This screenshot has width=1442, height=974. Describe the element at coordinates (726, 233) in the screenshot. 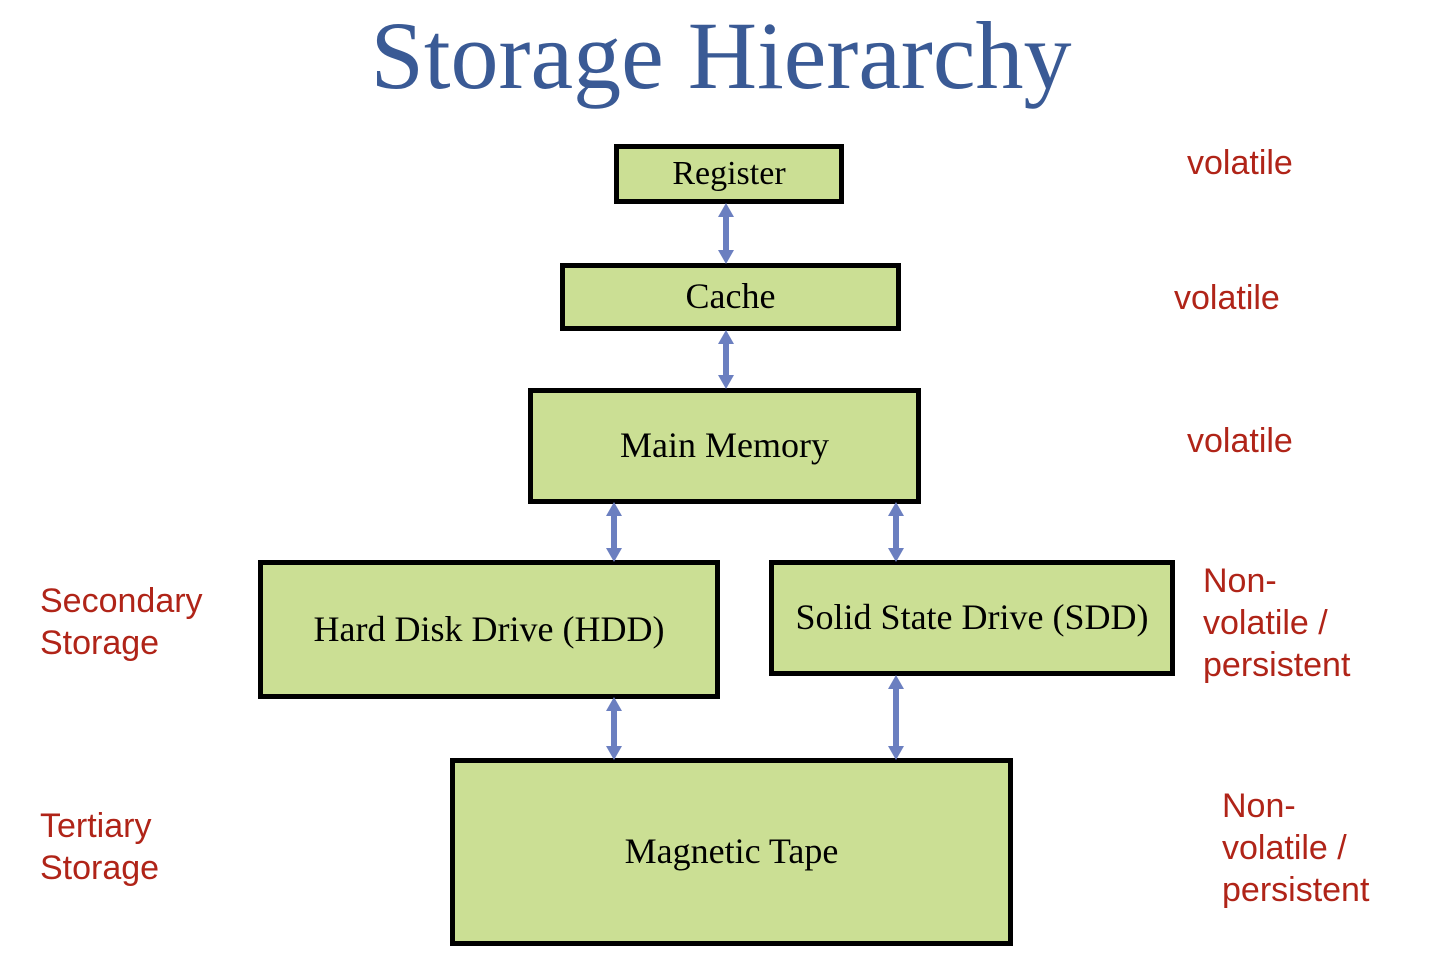

I see `double-arrow-icon-register-cache` at that location.